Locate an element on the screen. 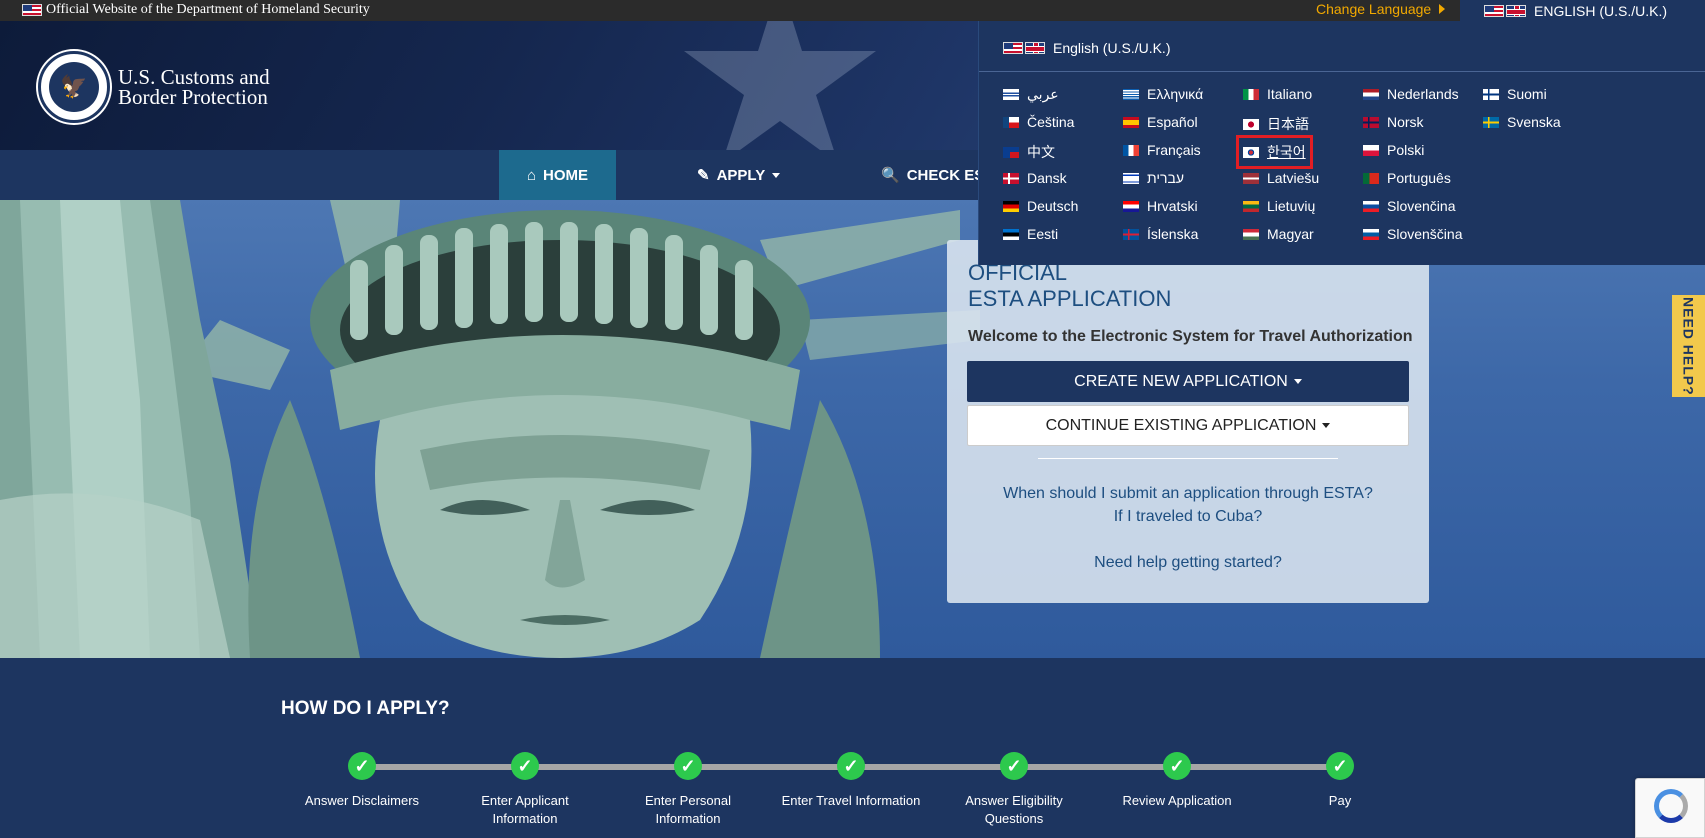 Image resolution: width=1705 pixels, height=838 pixels. language-option-chinese: 中文 is located at coordinates (1029, 152).